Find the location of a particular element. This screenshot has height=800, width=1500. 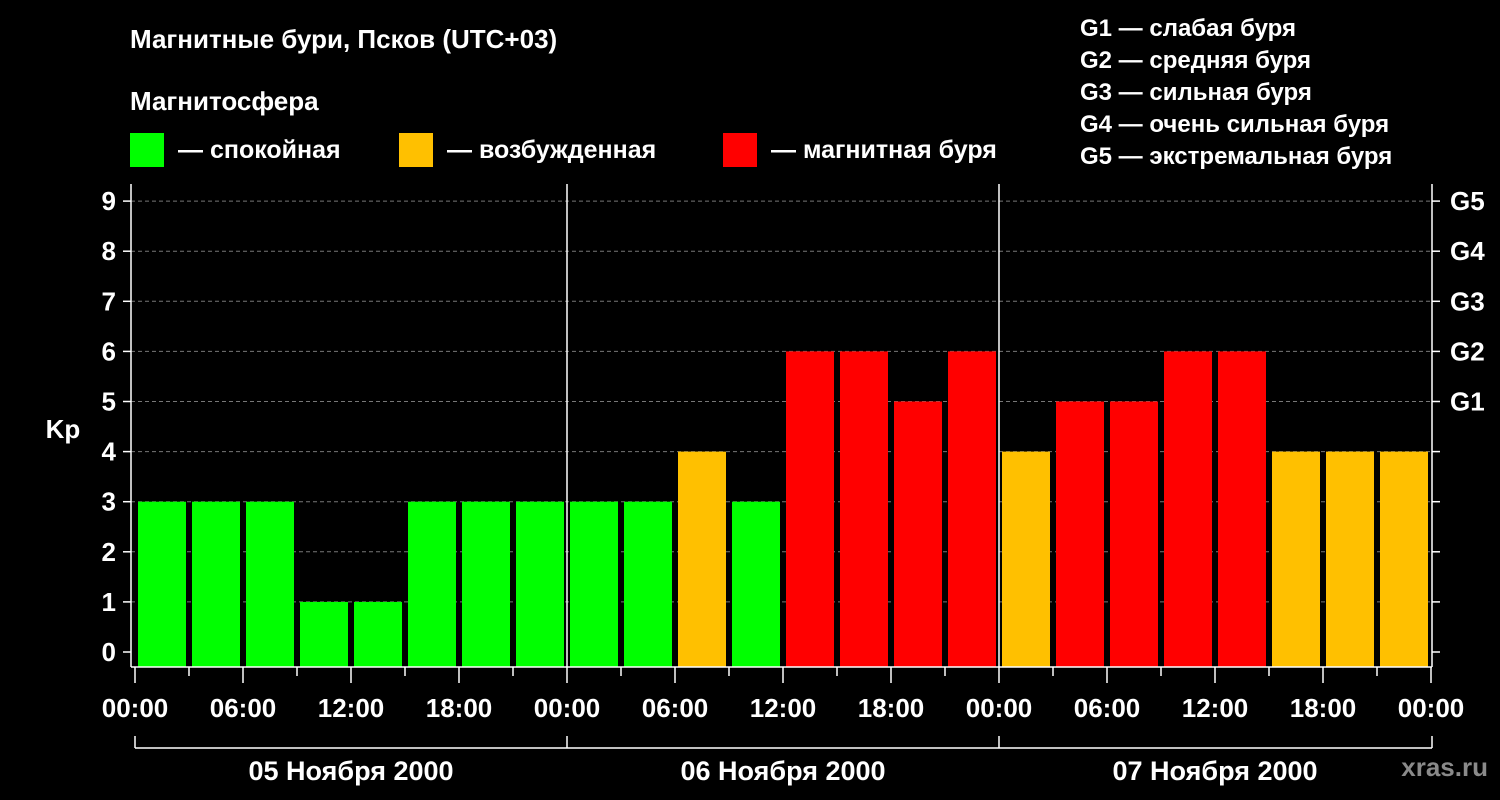

y-tick-label: 1 is located at coordinates (109, 602).